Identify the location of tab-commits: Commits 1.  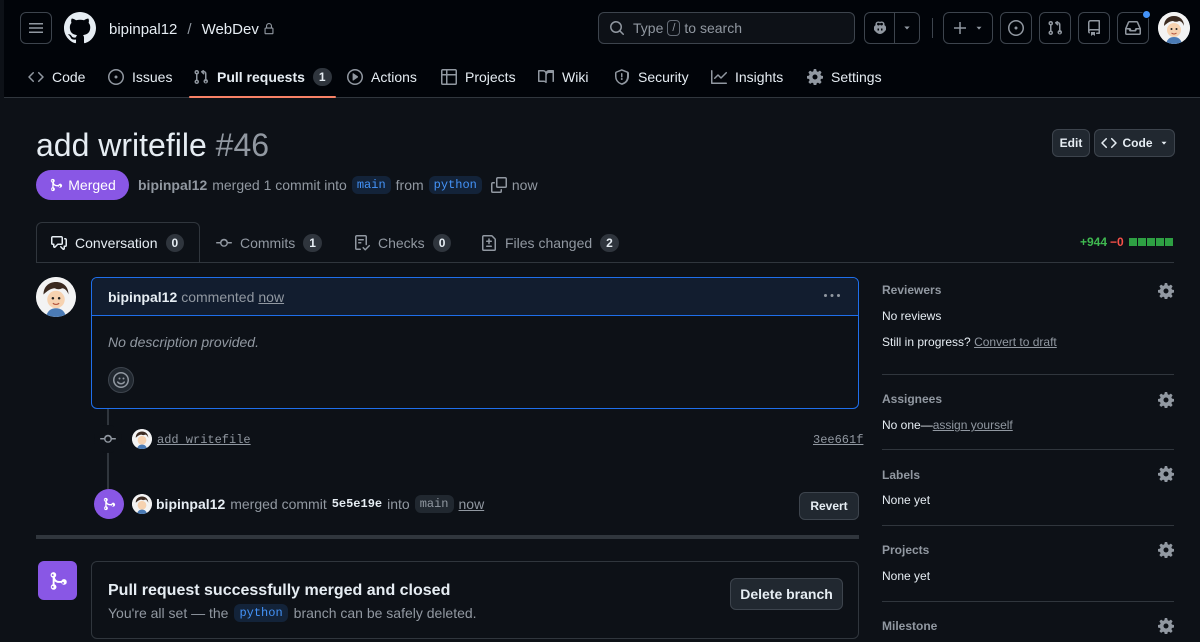
(269, 243).